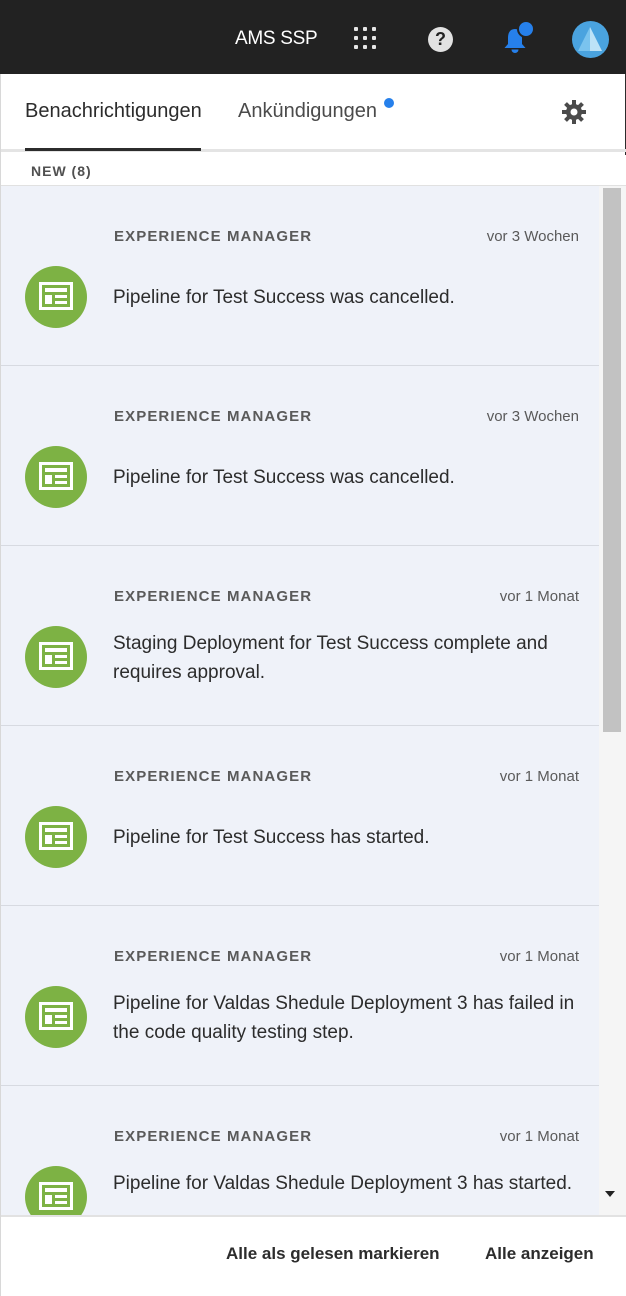 This screenshot has height=1296, width=626. What do you see at coordinates (333, 1254) in the screenshot?
I see `mark-all-read-button: Alle als gelesen markieren` at bounding box center [333, 1254].